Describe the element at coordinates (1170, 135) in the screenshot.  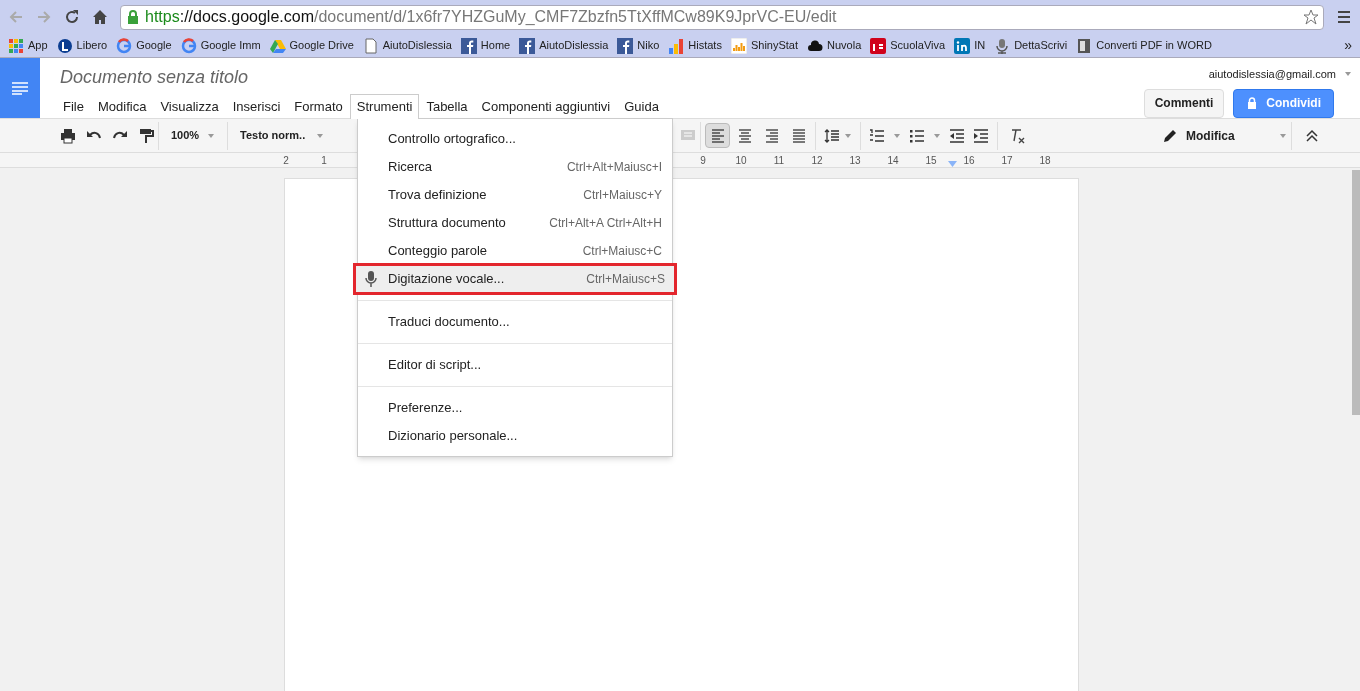
I see `pencil-icon` at that location.